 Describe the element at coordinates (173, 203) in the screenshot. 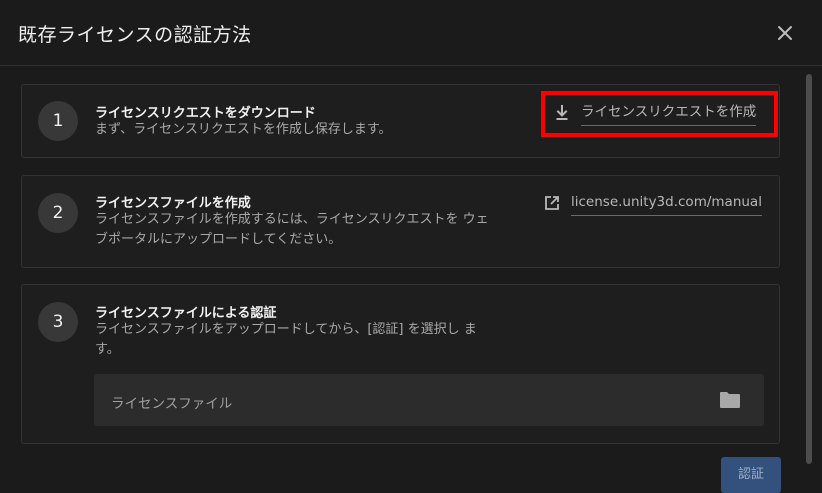

I see `step-title-2: ライセンスファイルを作成` at that location.